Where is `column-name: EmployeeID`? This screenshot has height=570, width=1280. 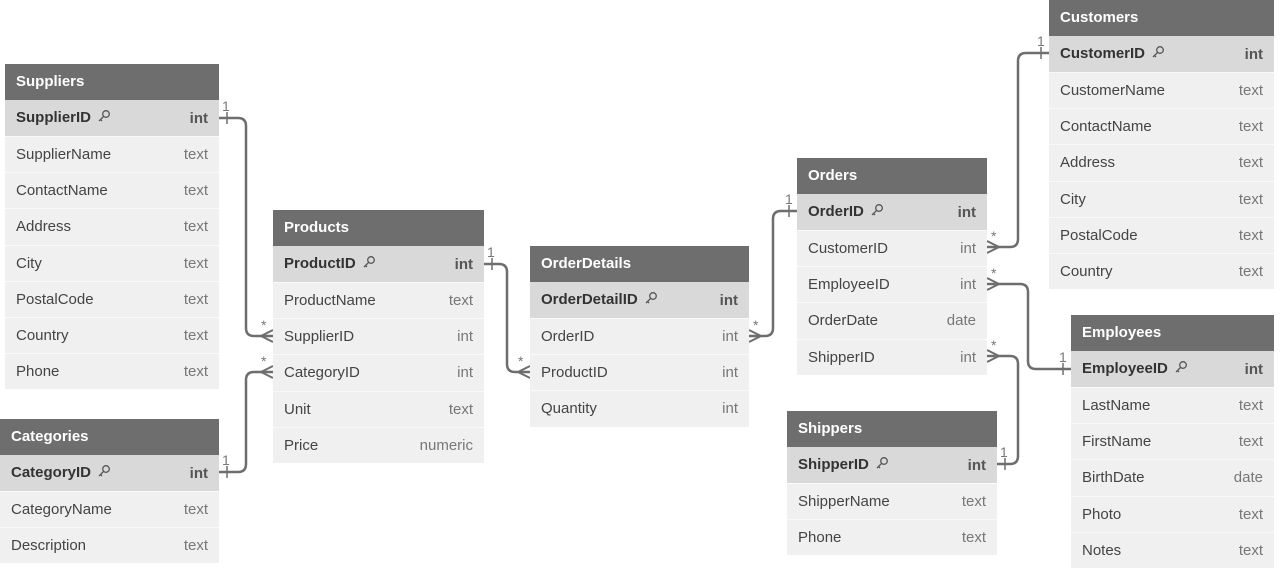 column-name: EmployeeID is located at coordinates (1135, 369).